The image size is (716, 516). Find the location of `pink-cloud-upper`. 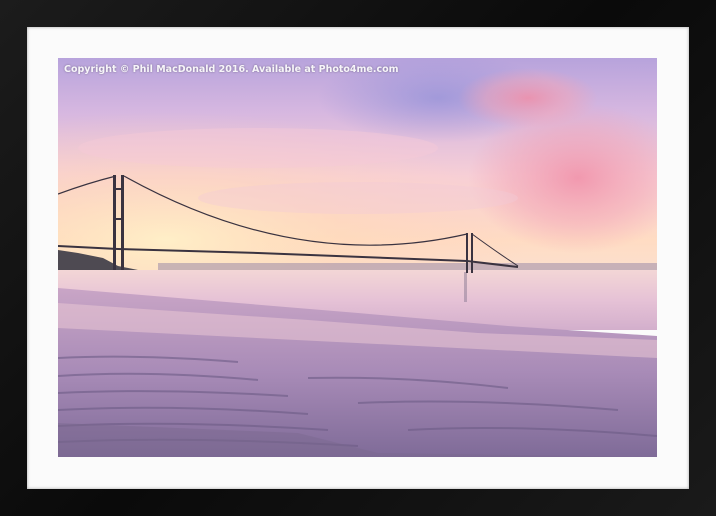

pink-cloud-upper is located at coordinates (528, 98).